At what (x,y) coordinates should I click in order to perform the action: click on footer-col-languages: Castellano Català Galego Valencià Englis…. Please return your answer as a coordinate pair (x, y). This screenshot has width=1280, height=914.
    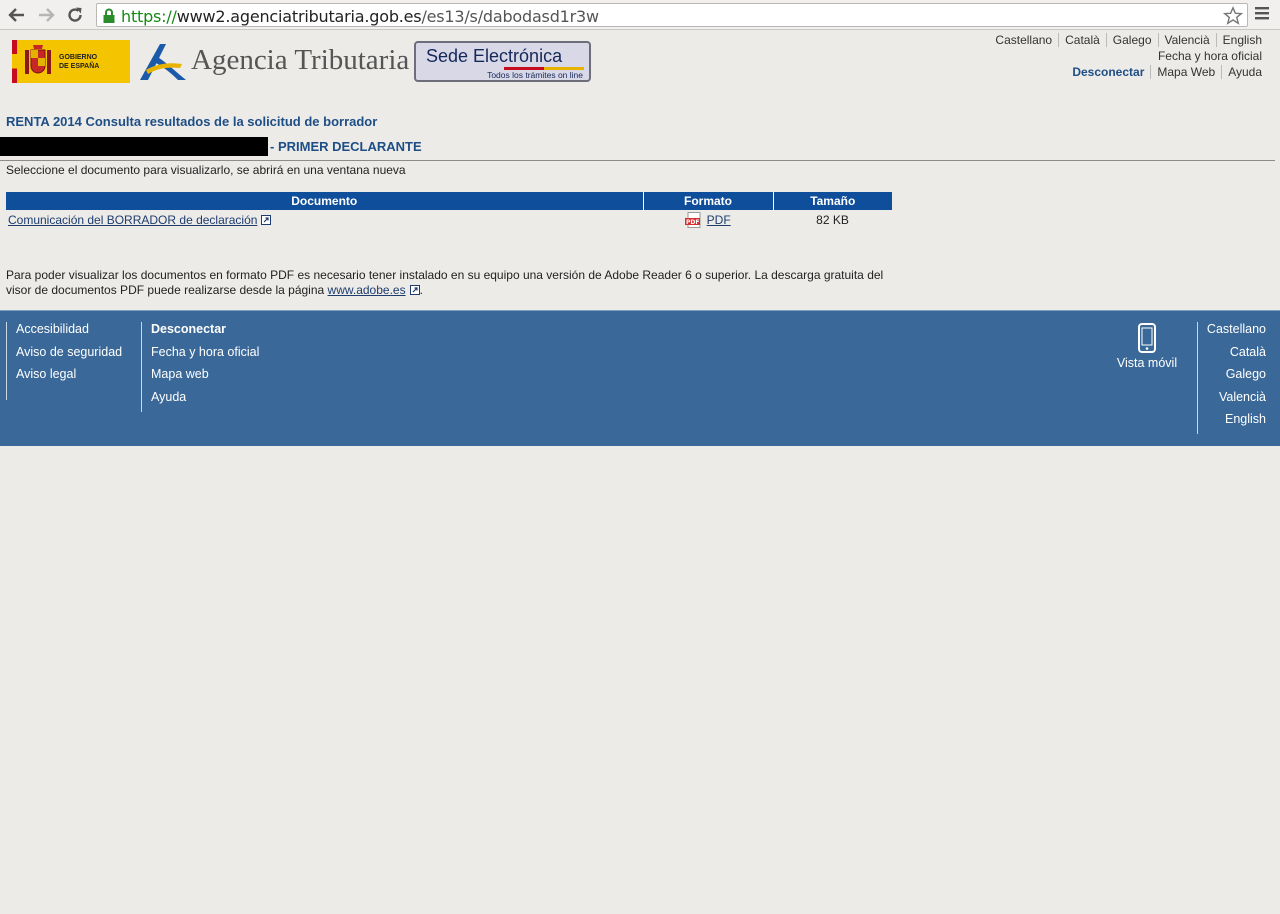
    Looking at the image, I should click on (1236, 378).